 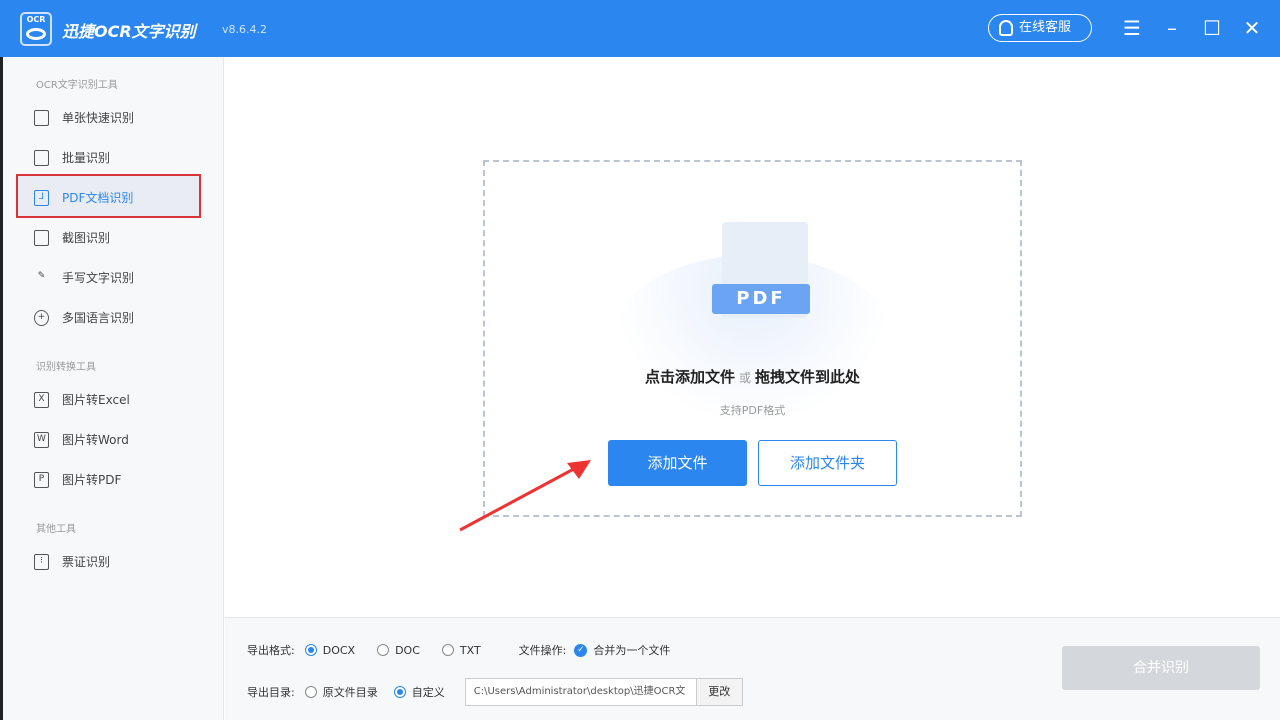 What do you see at coordinates (1252, 28) in the screenshot?
I see `close-button: ✕` at bounding box center [1252, 28].